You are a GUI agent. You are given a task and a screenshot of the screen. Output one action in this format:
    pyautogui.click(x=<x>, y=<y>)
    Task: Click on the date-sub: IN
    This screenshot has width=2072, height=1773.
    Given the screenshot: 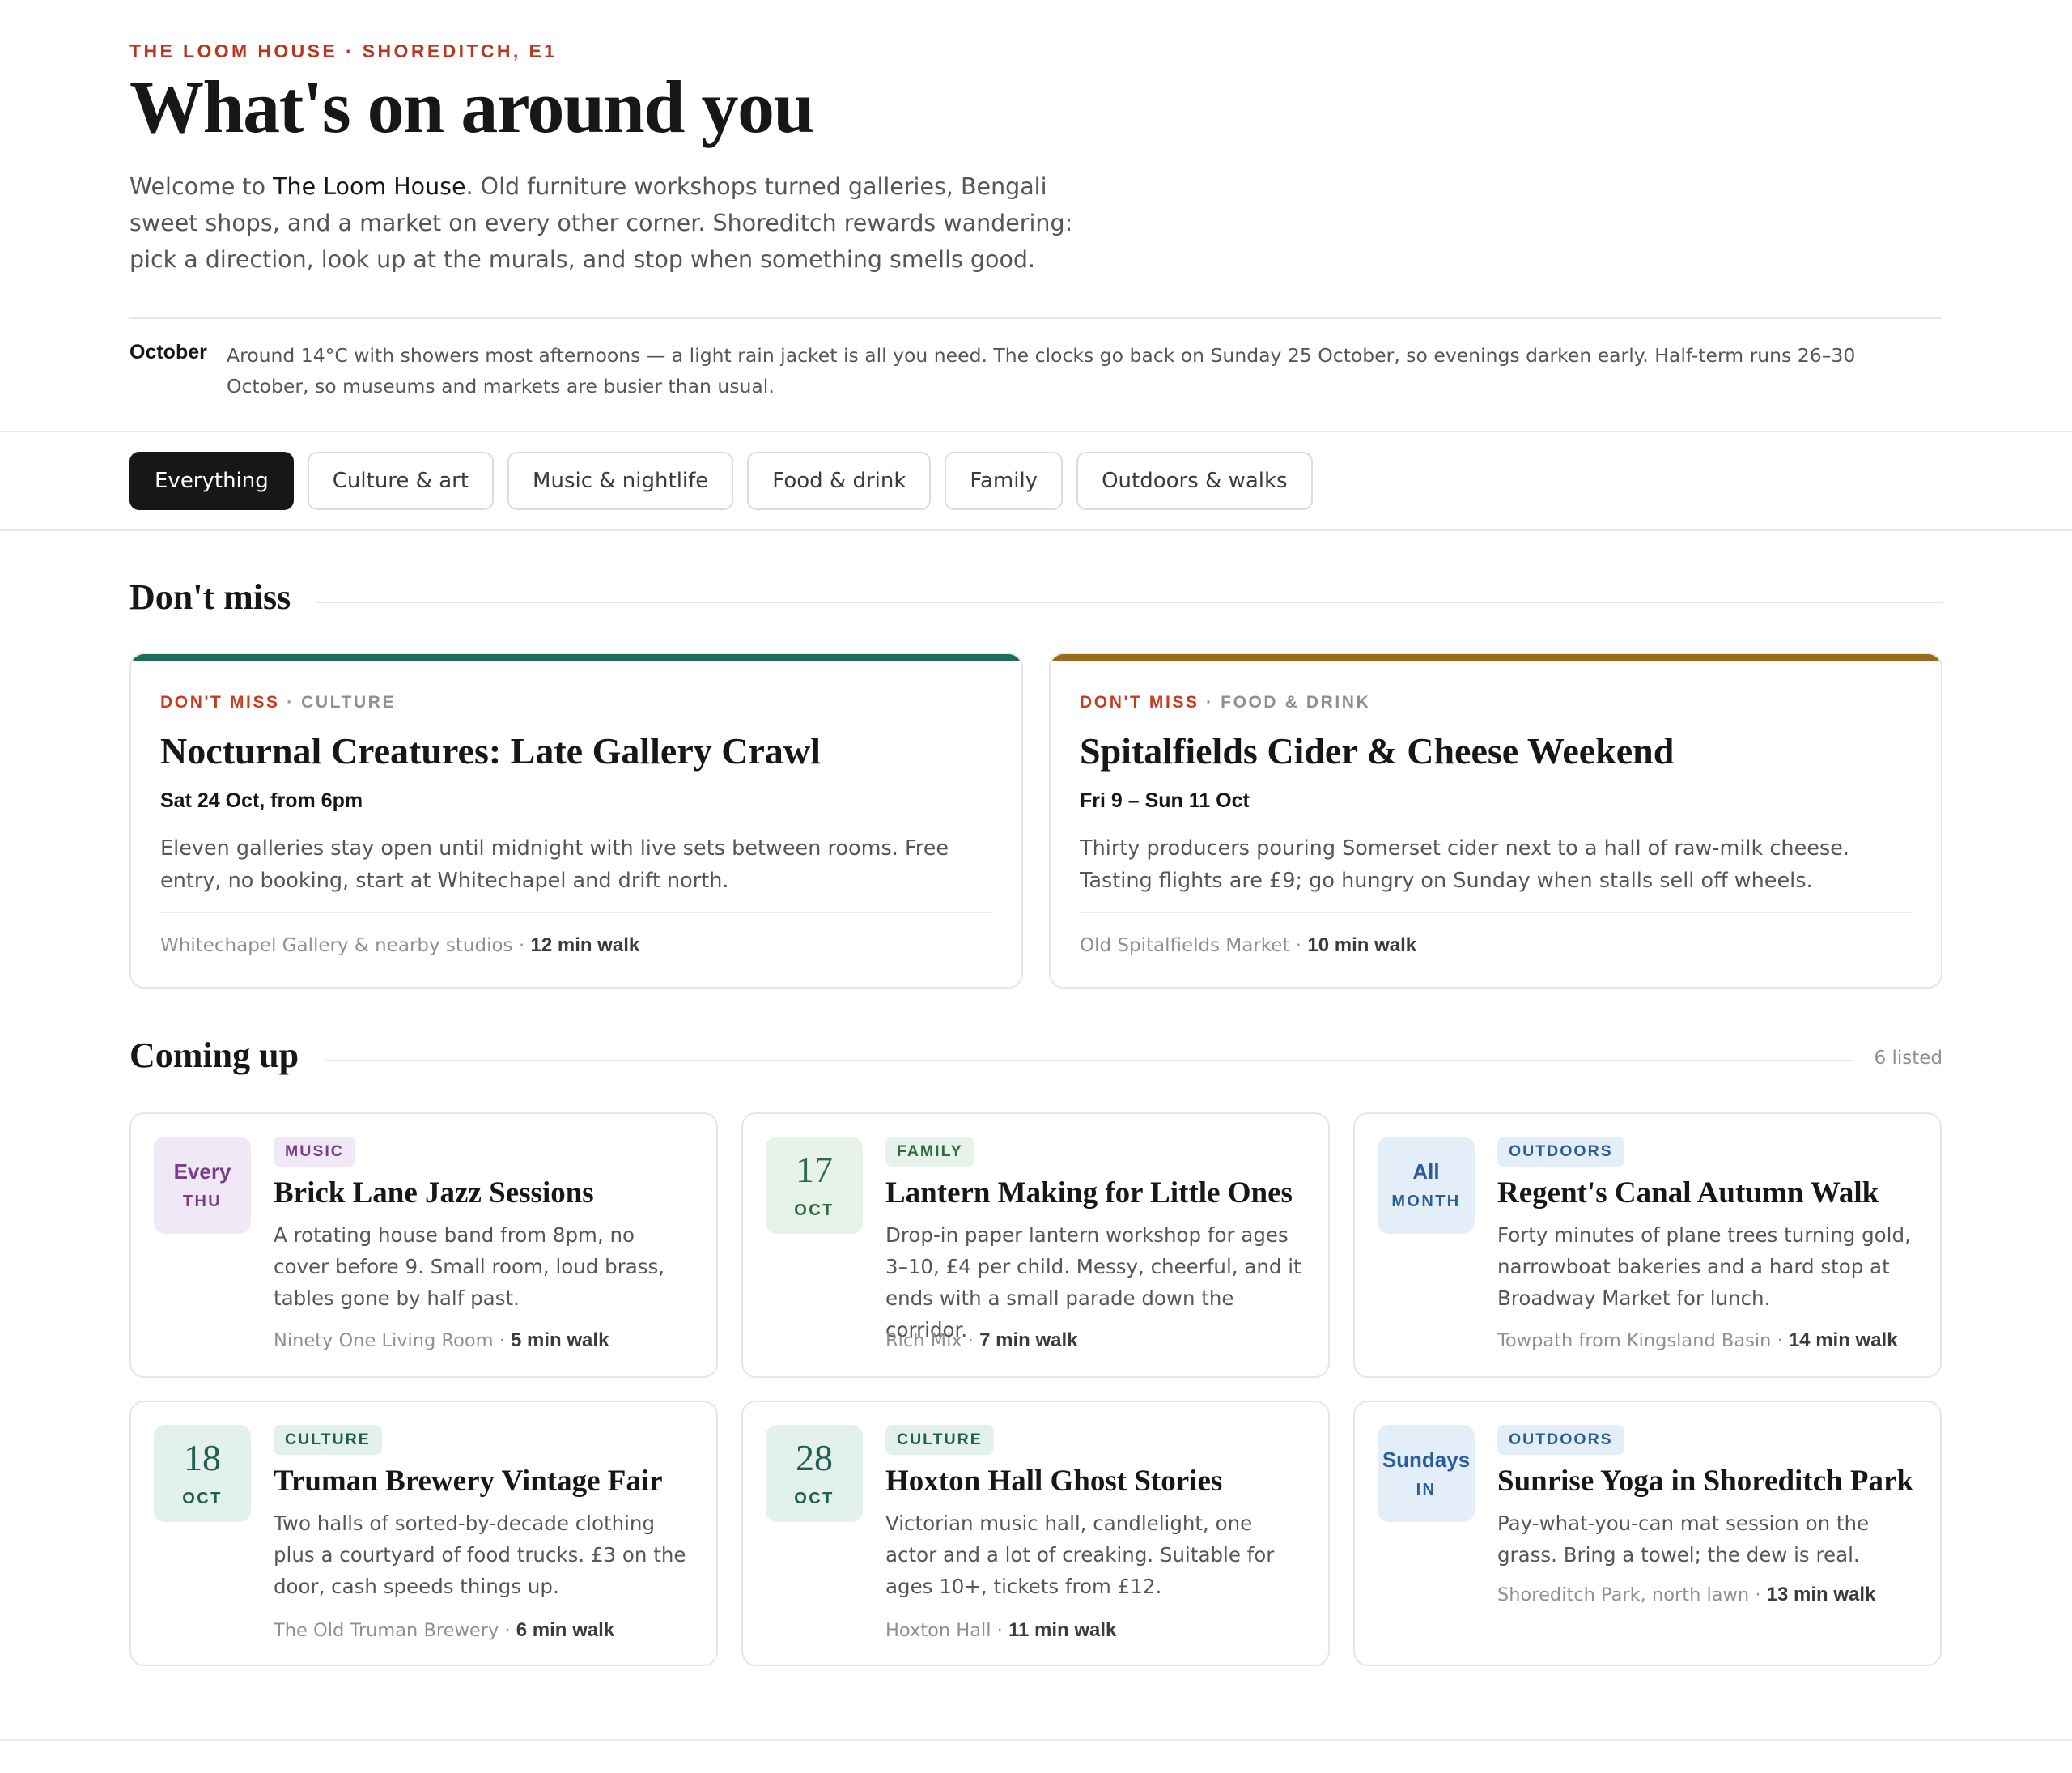 What is the action you would take?
    pyautogui.click(x=1426, y=1490)
    